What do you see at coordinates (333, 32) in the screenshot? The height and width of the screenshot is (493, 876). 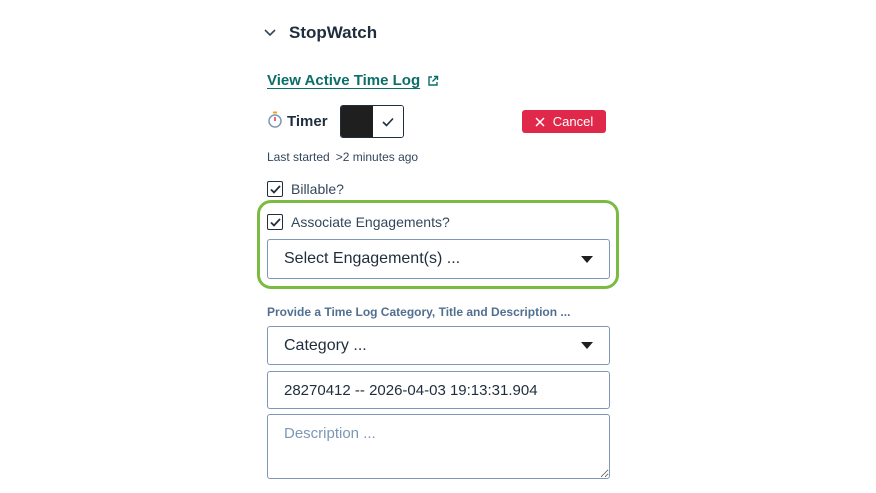 I see `section-title: StopWatch` at bounding box center [333, 32].